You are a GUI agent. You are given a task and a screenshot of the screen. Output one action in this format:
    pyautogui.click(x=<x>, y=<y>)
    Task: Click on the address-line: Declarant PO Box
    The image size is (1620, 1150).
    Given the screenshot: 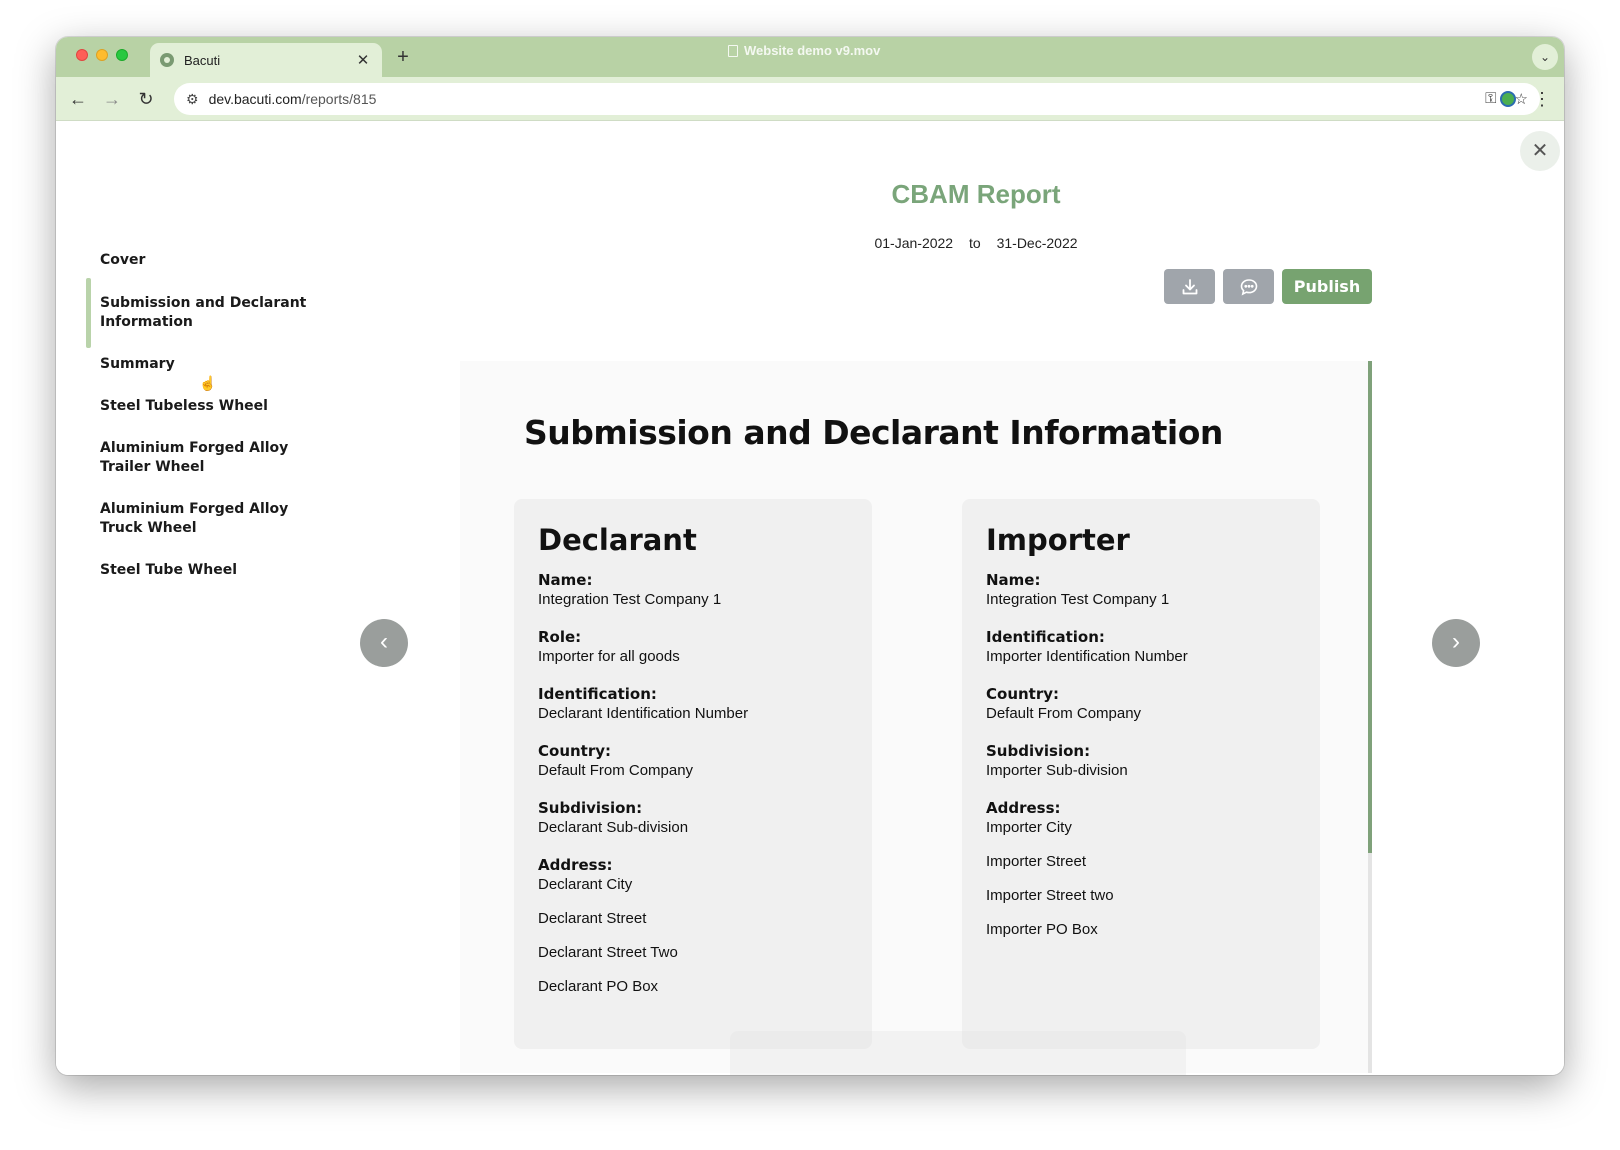 What is the action you would take?
    pyautogui.click(x=598, y=986)
    